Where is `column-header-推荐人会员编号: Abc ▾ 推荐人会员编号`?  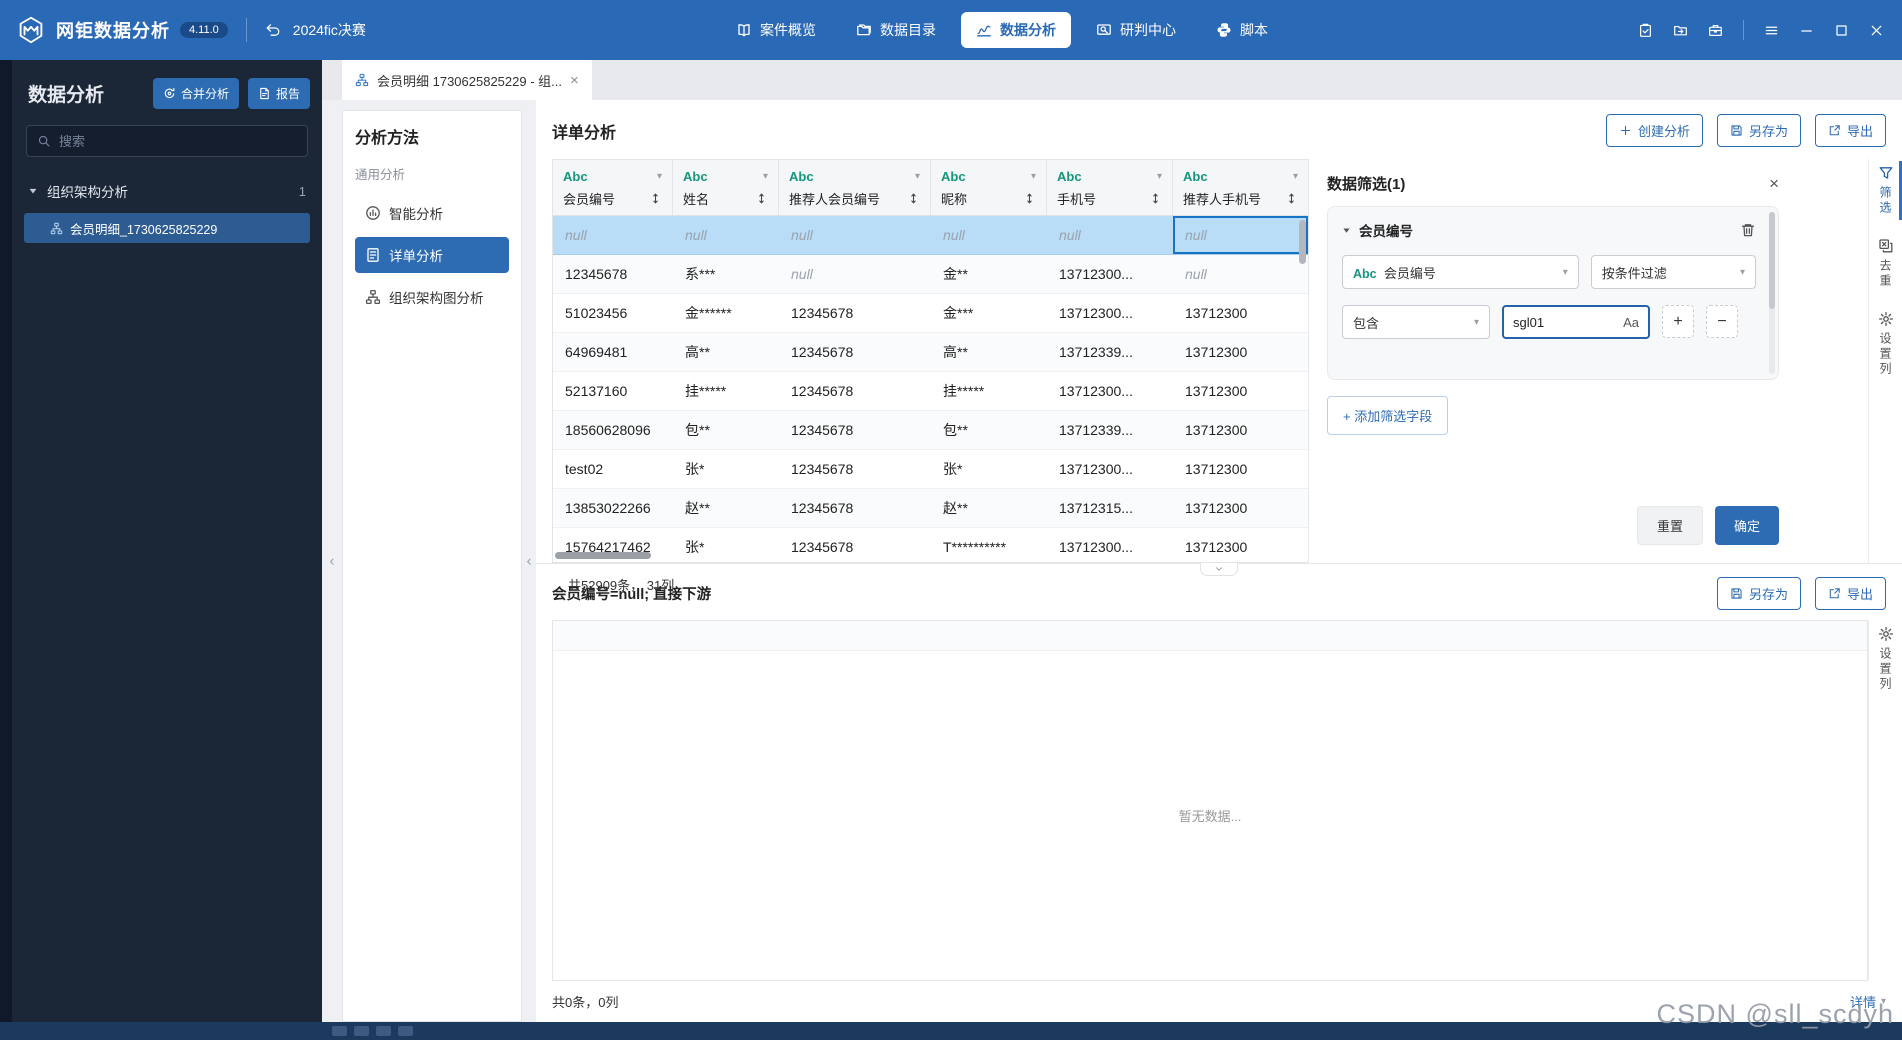
column-header-推荐人会员编号: Abc ▾ 推荐人会员编号 is located at coordinates (855, 187).